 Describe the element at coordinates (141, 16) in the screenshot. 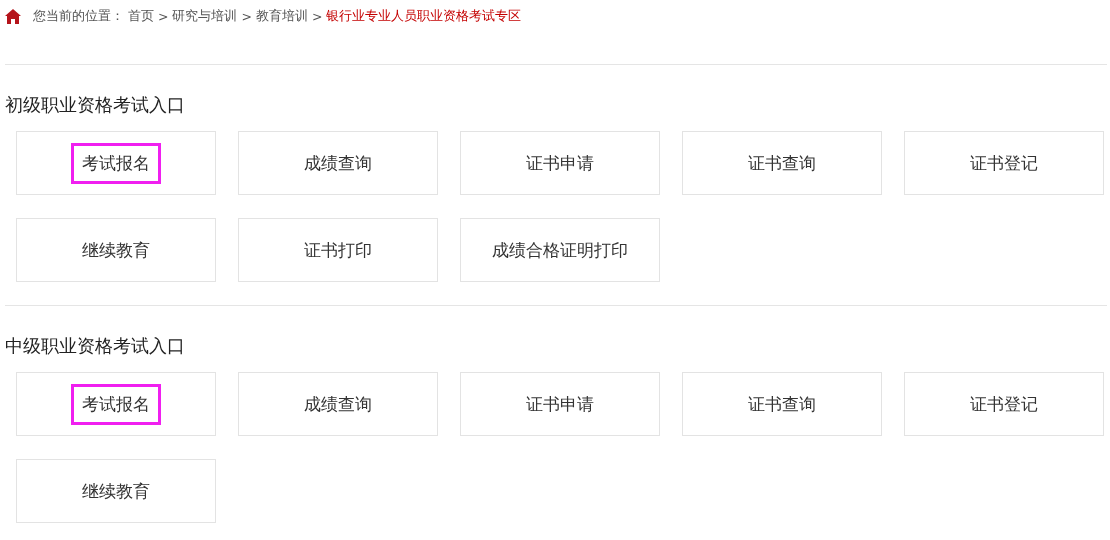

I see `breadcrumb-link: 首页` at that location.